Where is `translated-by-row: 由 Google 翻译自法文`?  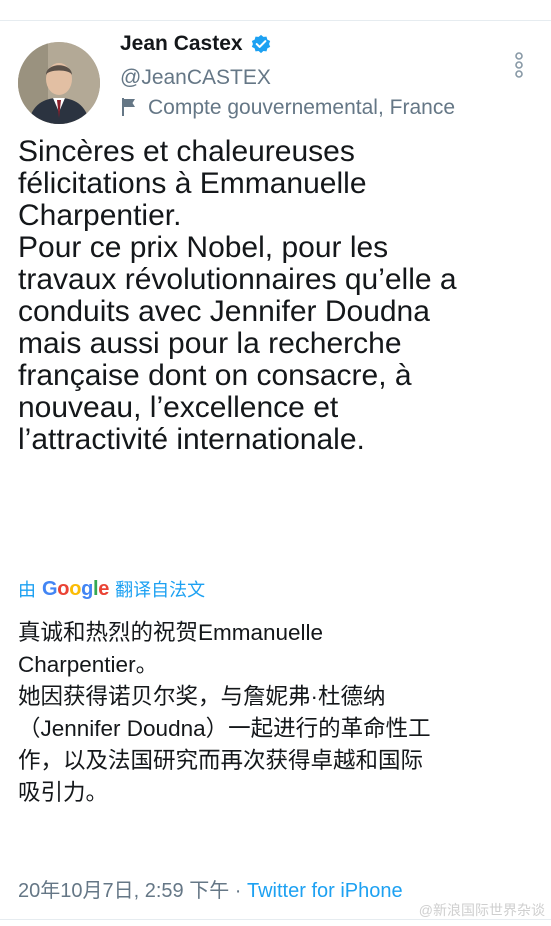 translated-by-row: 由 Google 翻译自法文 is located at coordinates (111, 589).